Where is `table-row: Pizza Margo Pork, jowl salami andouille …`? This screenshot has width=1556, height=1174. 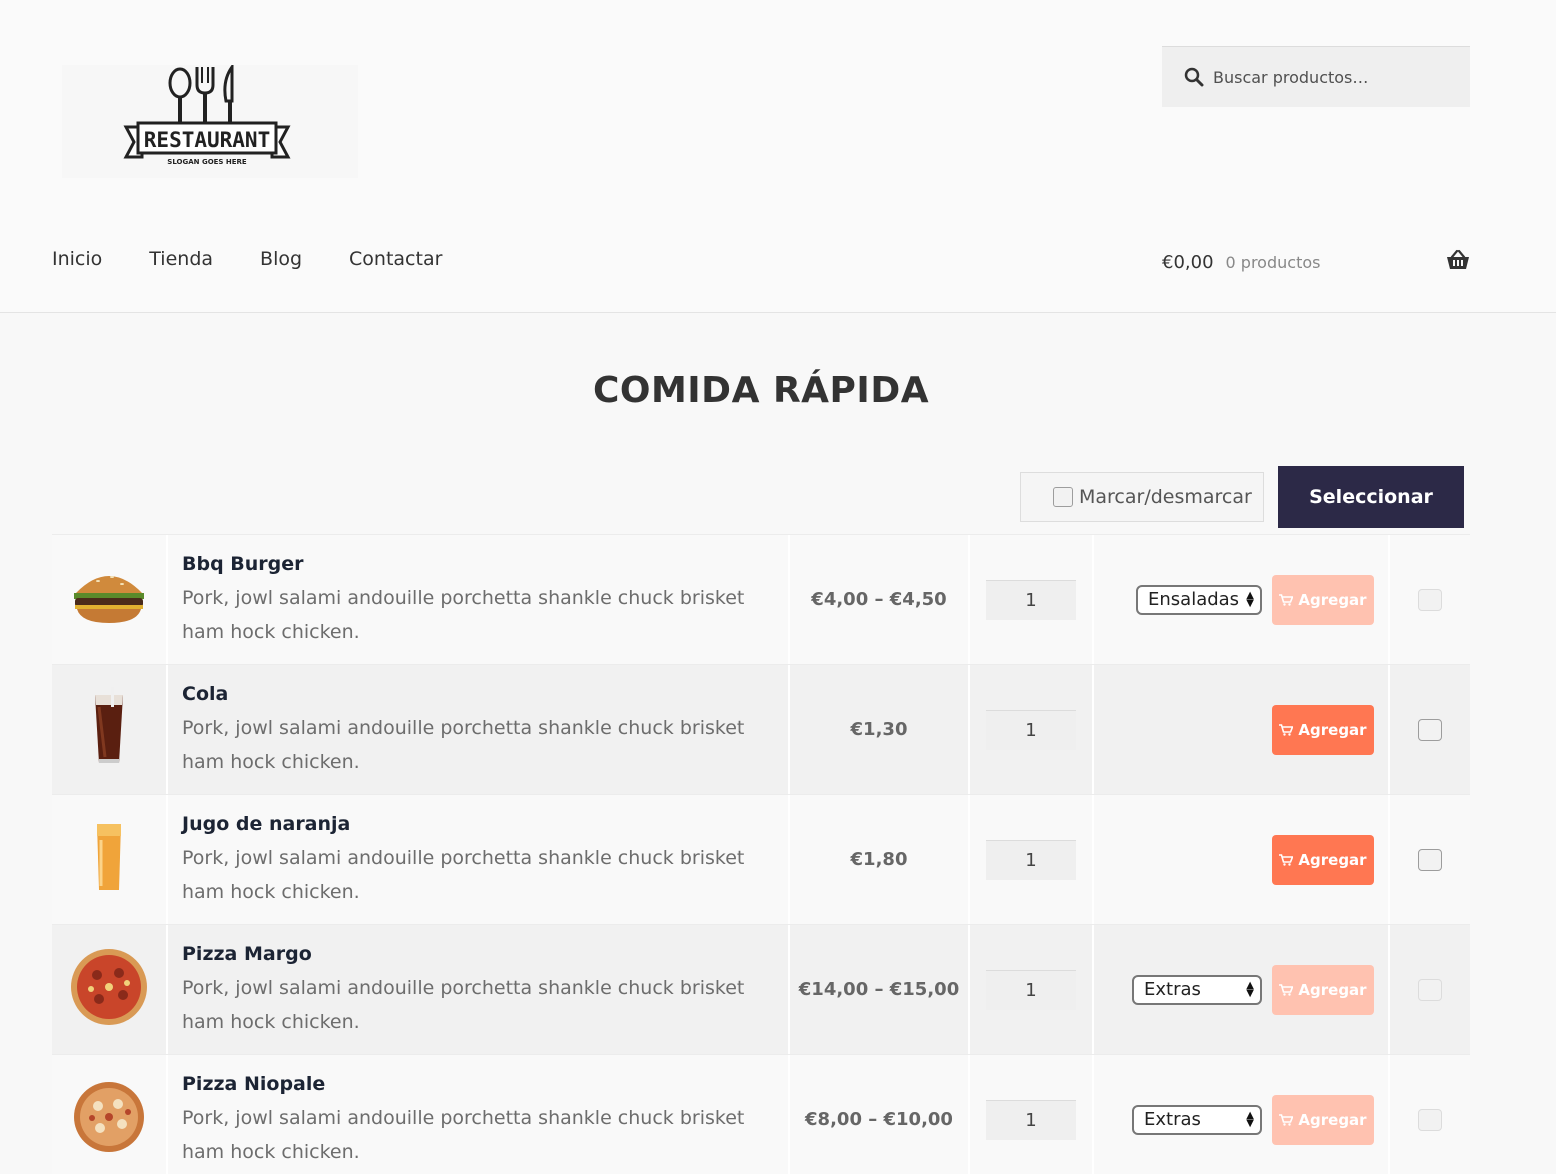 table-row: Pizza Margo Pork, jowl salami andouille … is located at coordinates (761, 989).